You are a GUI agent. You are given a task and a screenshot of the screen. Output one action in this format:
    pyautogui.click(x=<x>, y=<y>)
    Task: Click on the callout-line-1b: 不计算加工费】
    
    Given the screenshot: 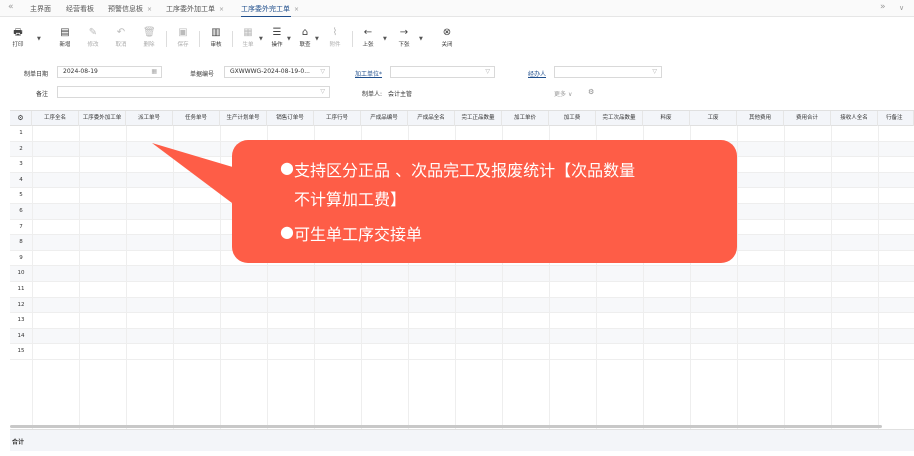 What is the action you would take?
    pyautogui.click(x=350, y=199)
    